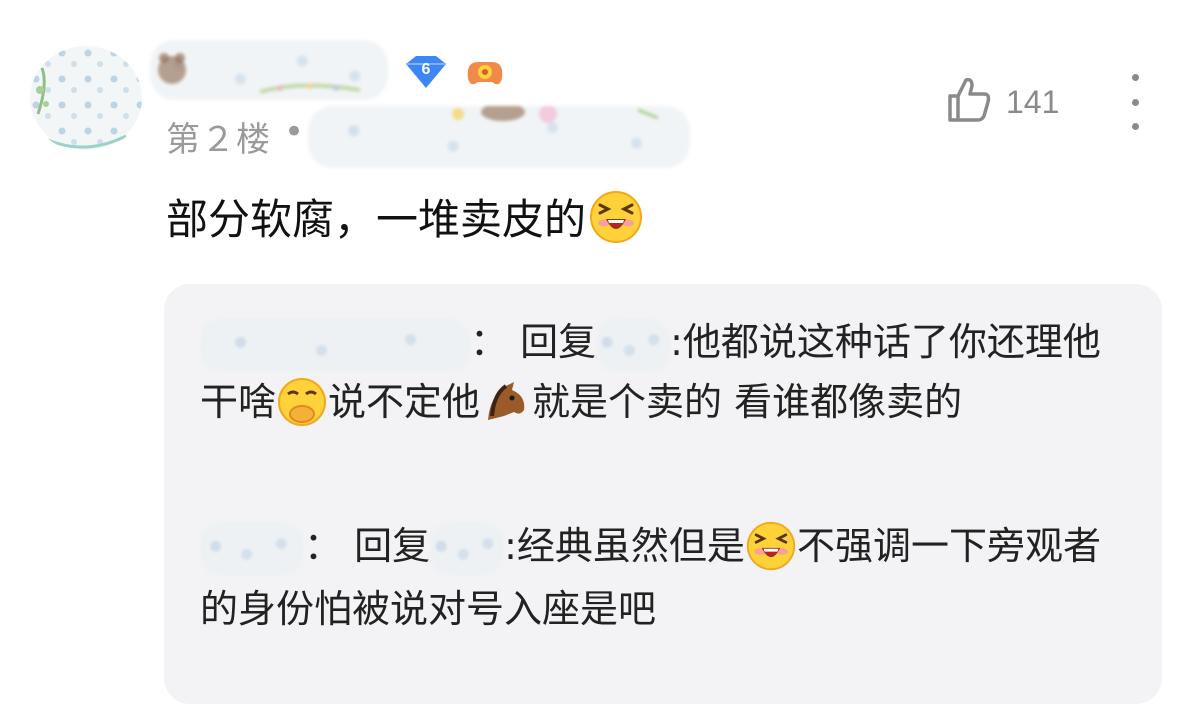  What do you see at coordinates (747, 402) in the screenshot?
I see `reply-text: 就是个卖的 看谁都像卖的` at bounding box center [747, 402].